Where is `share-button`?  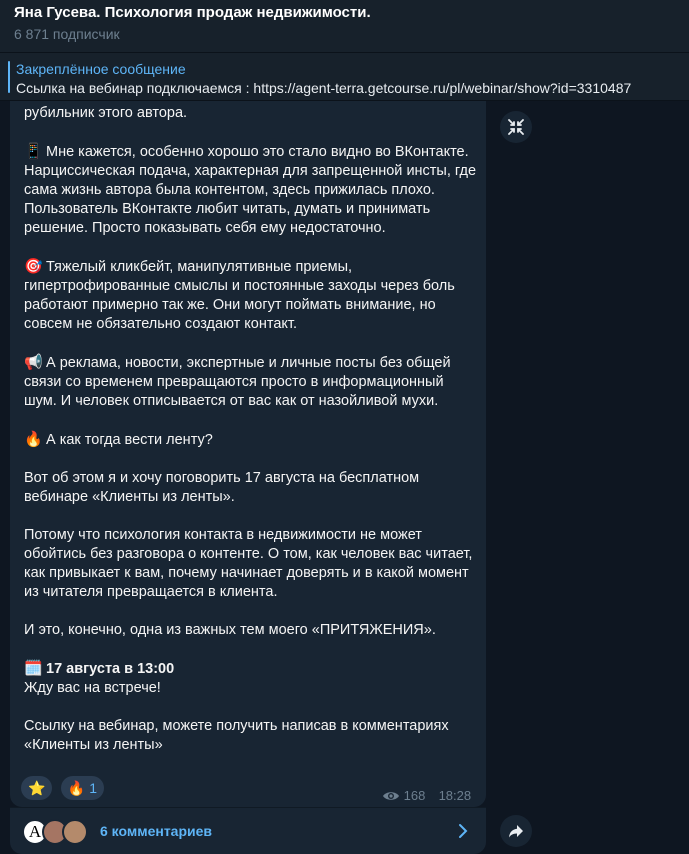 share-button is located at coordinates (516, 831).